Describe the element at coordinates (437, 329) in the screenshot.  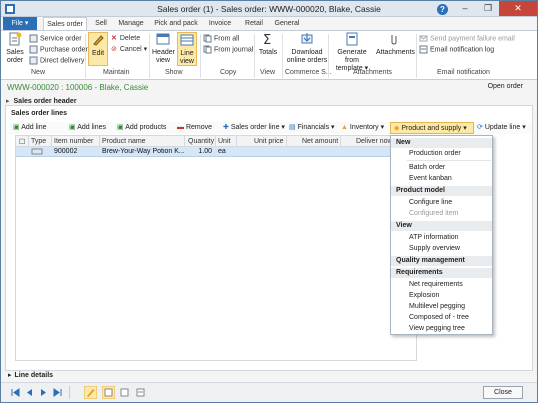
I see `menu-item-view-pegging-tree: View pegging tree` at that location.